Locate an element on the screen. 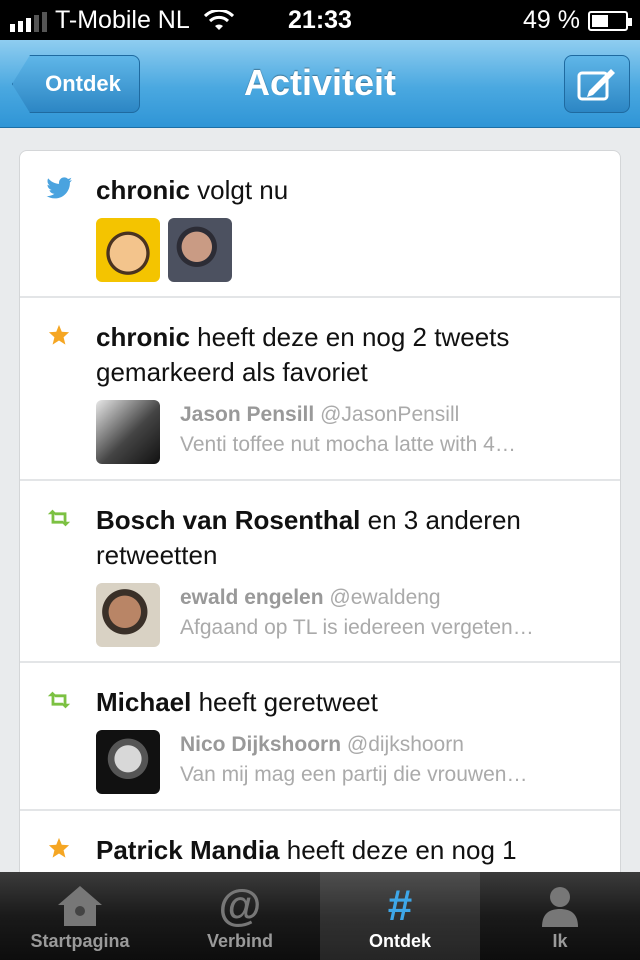 This screenshot has height=960, width=640. home-icon is located at coordinates (80, 906).